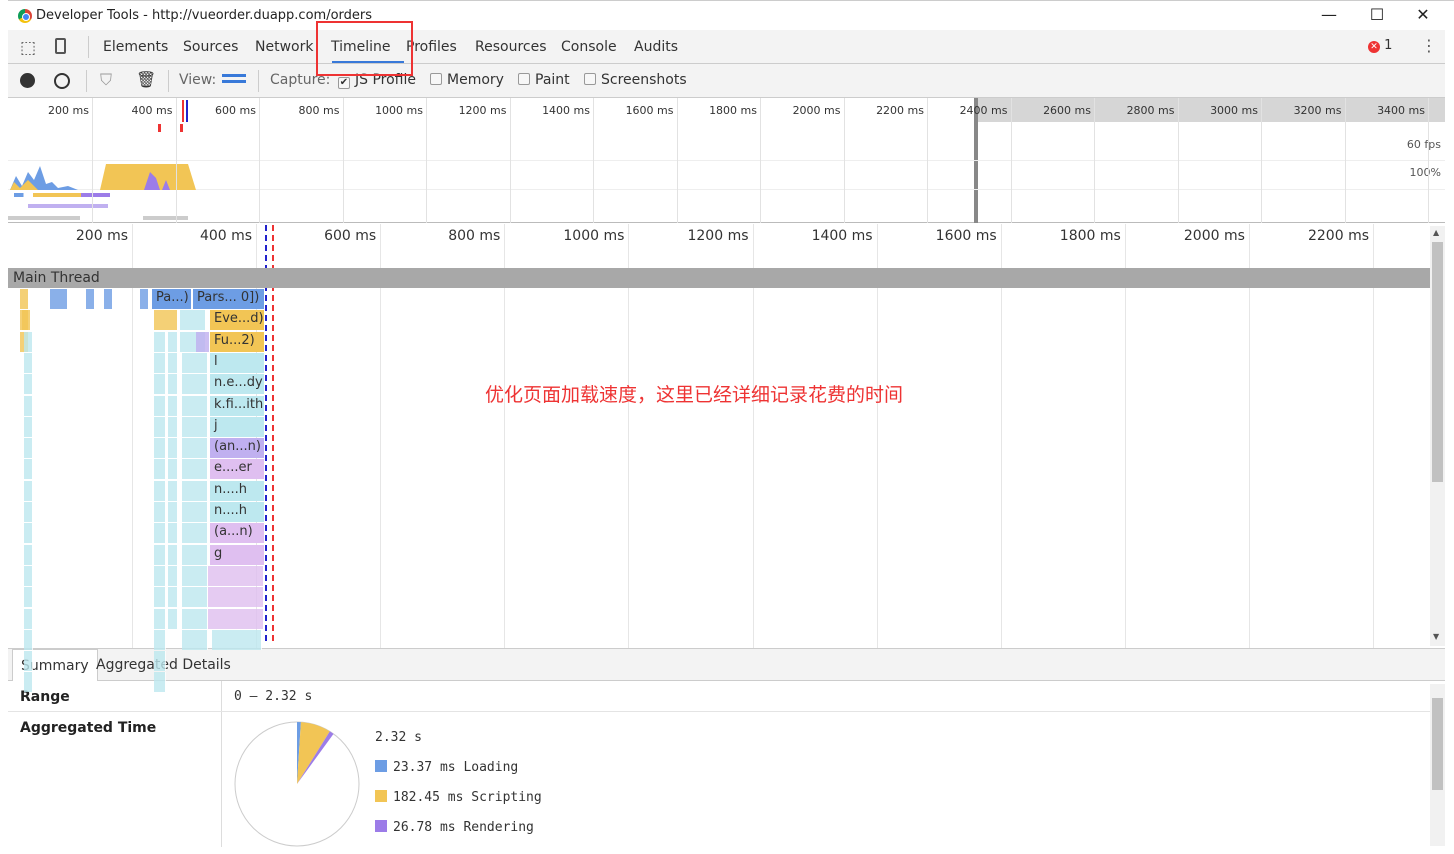  Describe the element at coordinates (511, 47) in the screenshot. I see `tab-resources: Resources` at that location.